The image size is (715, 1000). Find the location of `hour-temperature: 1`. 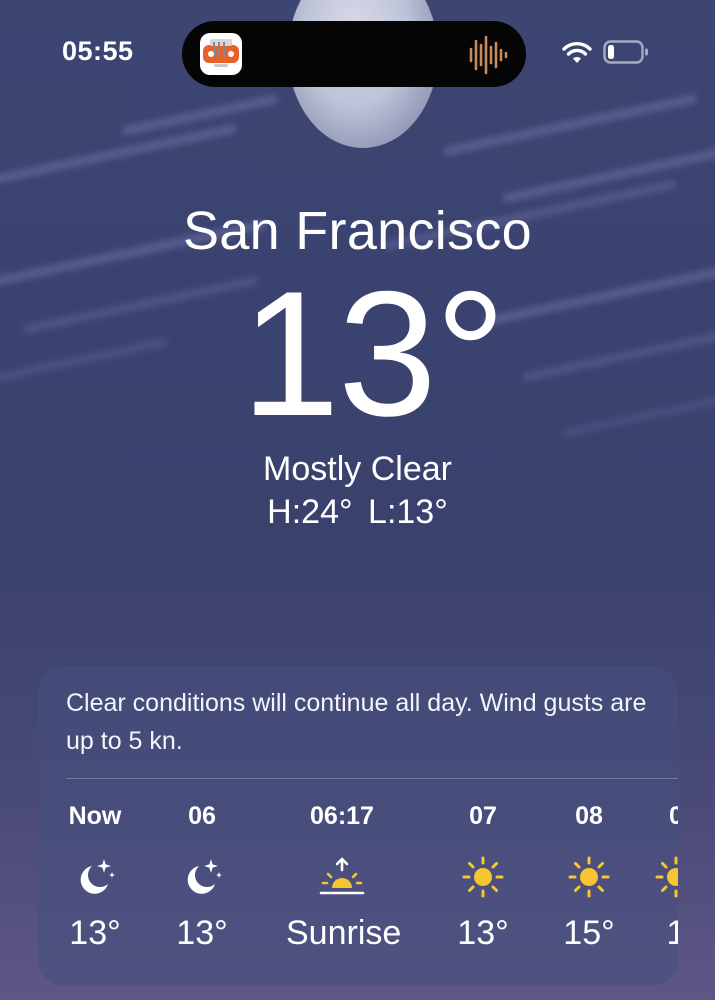

hour-temperature: 1 is located at coordinates (672, 933).